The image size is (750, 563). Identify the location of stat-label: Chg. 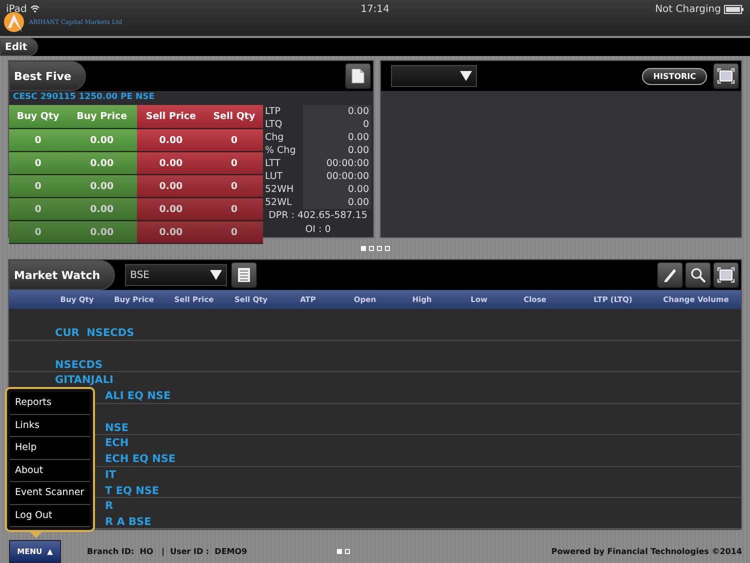
(275, 137).